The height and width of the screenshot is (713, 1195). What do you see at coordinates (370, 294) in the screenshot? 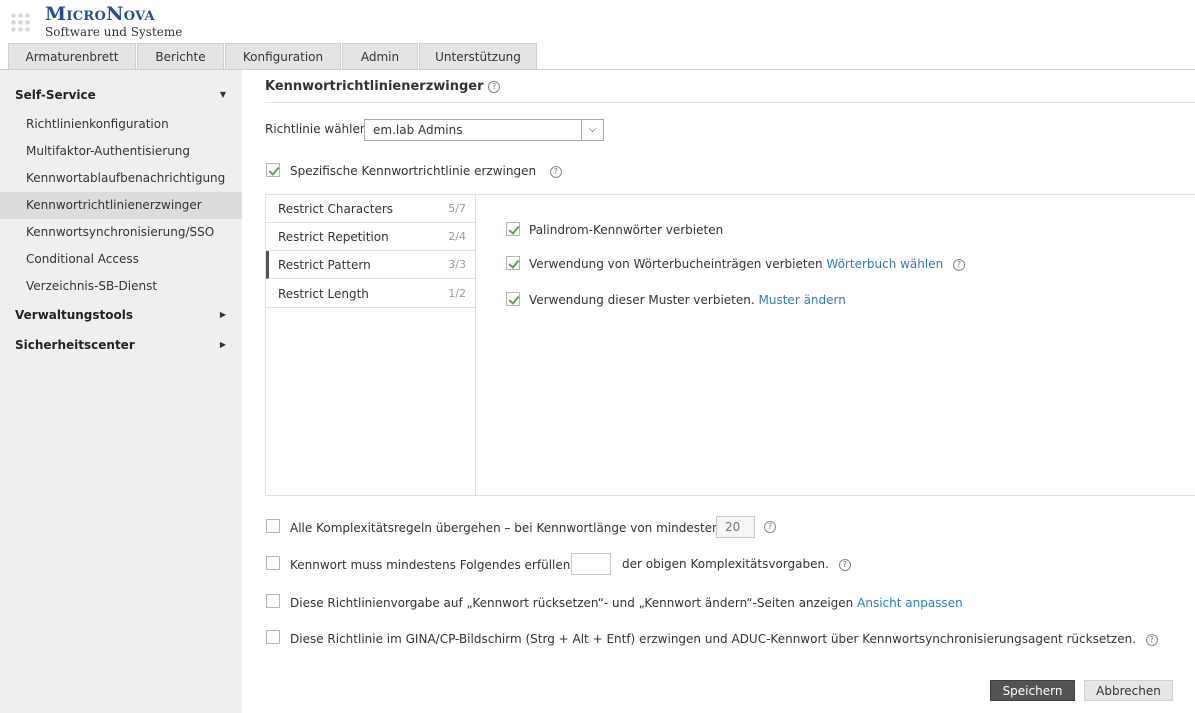
I see `rule-item-restrict-length: Restrict Length 1/2` at bounding box center [370, 294].